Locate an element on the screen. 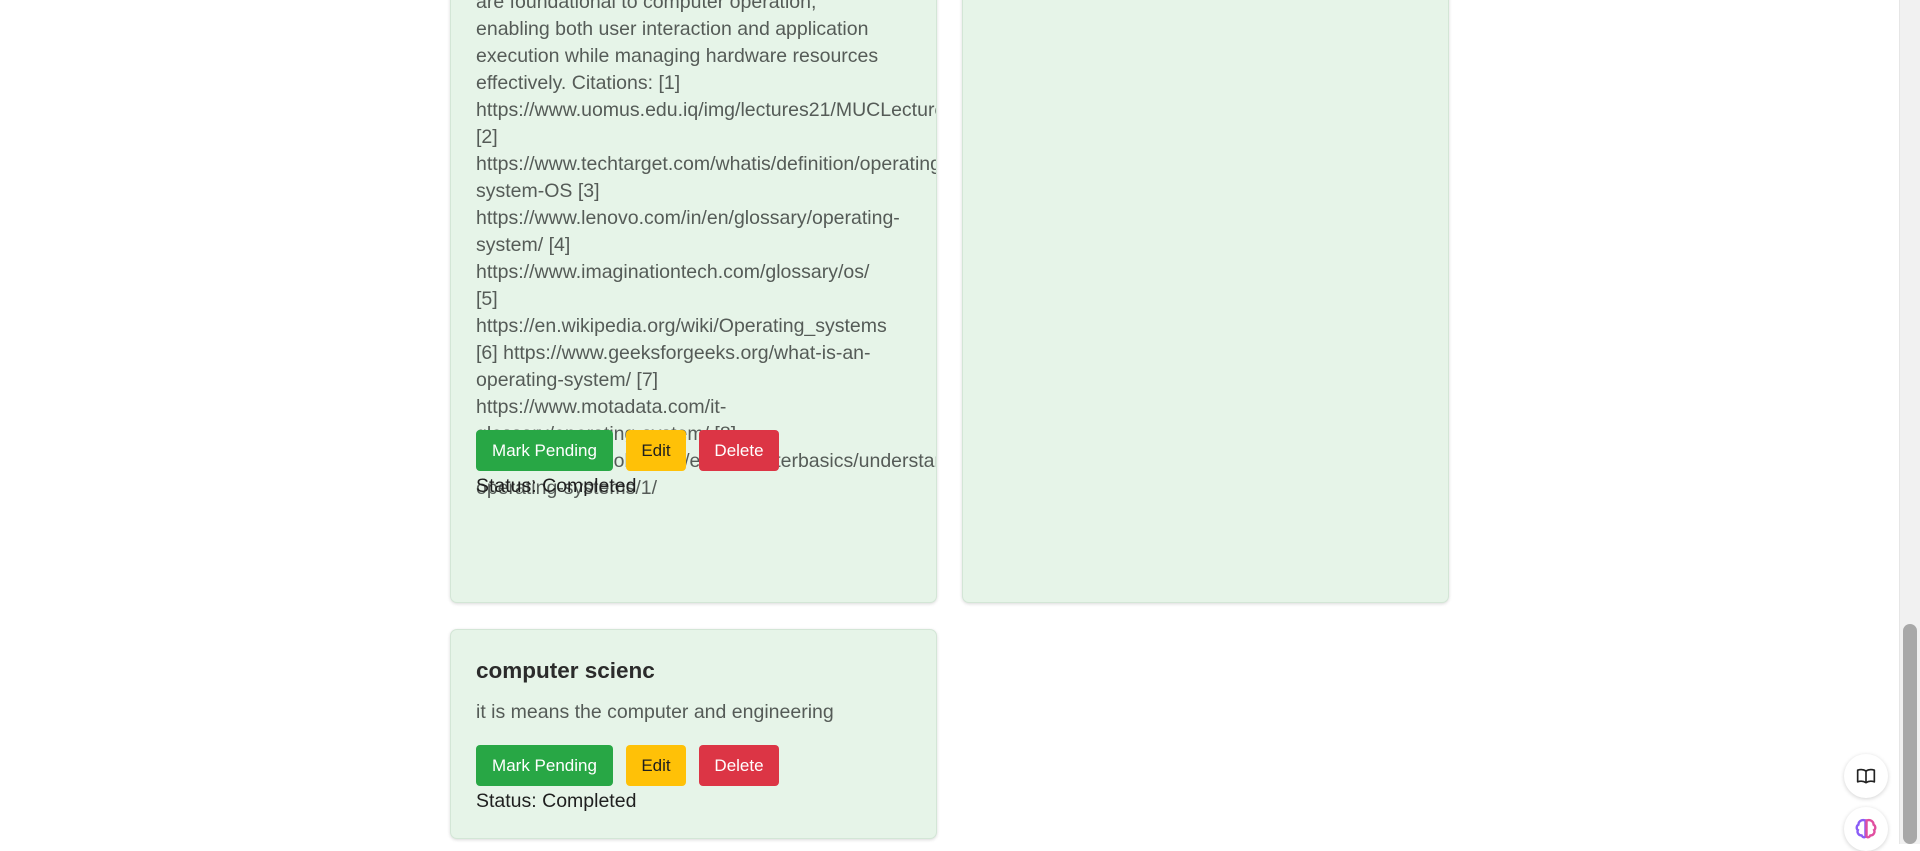 The image size is (1920, 851). task-description: it is means the computer and engineering is located at coordinates (655, 712).